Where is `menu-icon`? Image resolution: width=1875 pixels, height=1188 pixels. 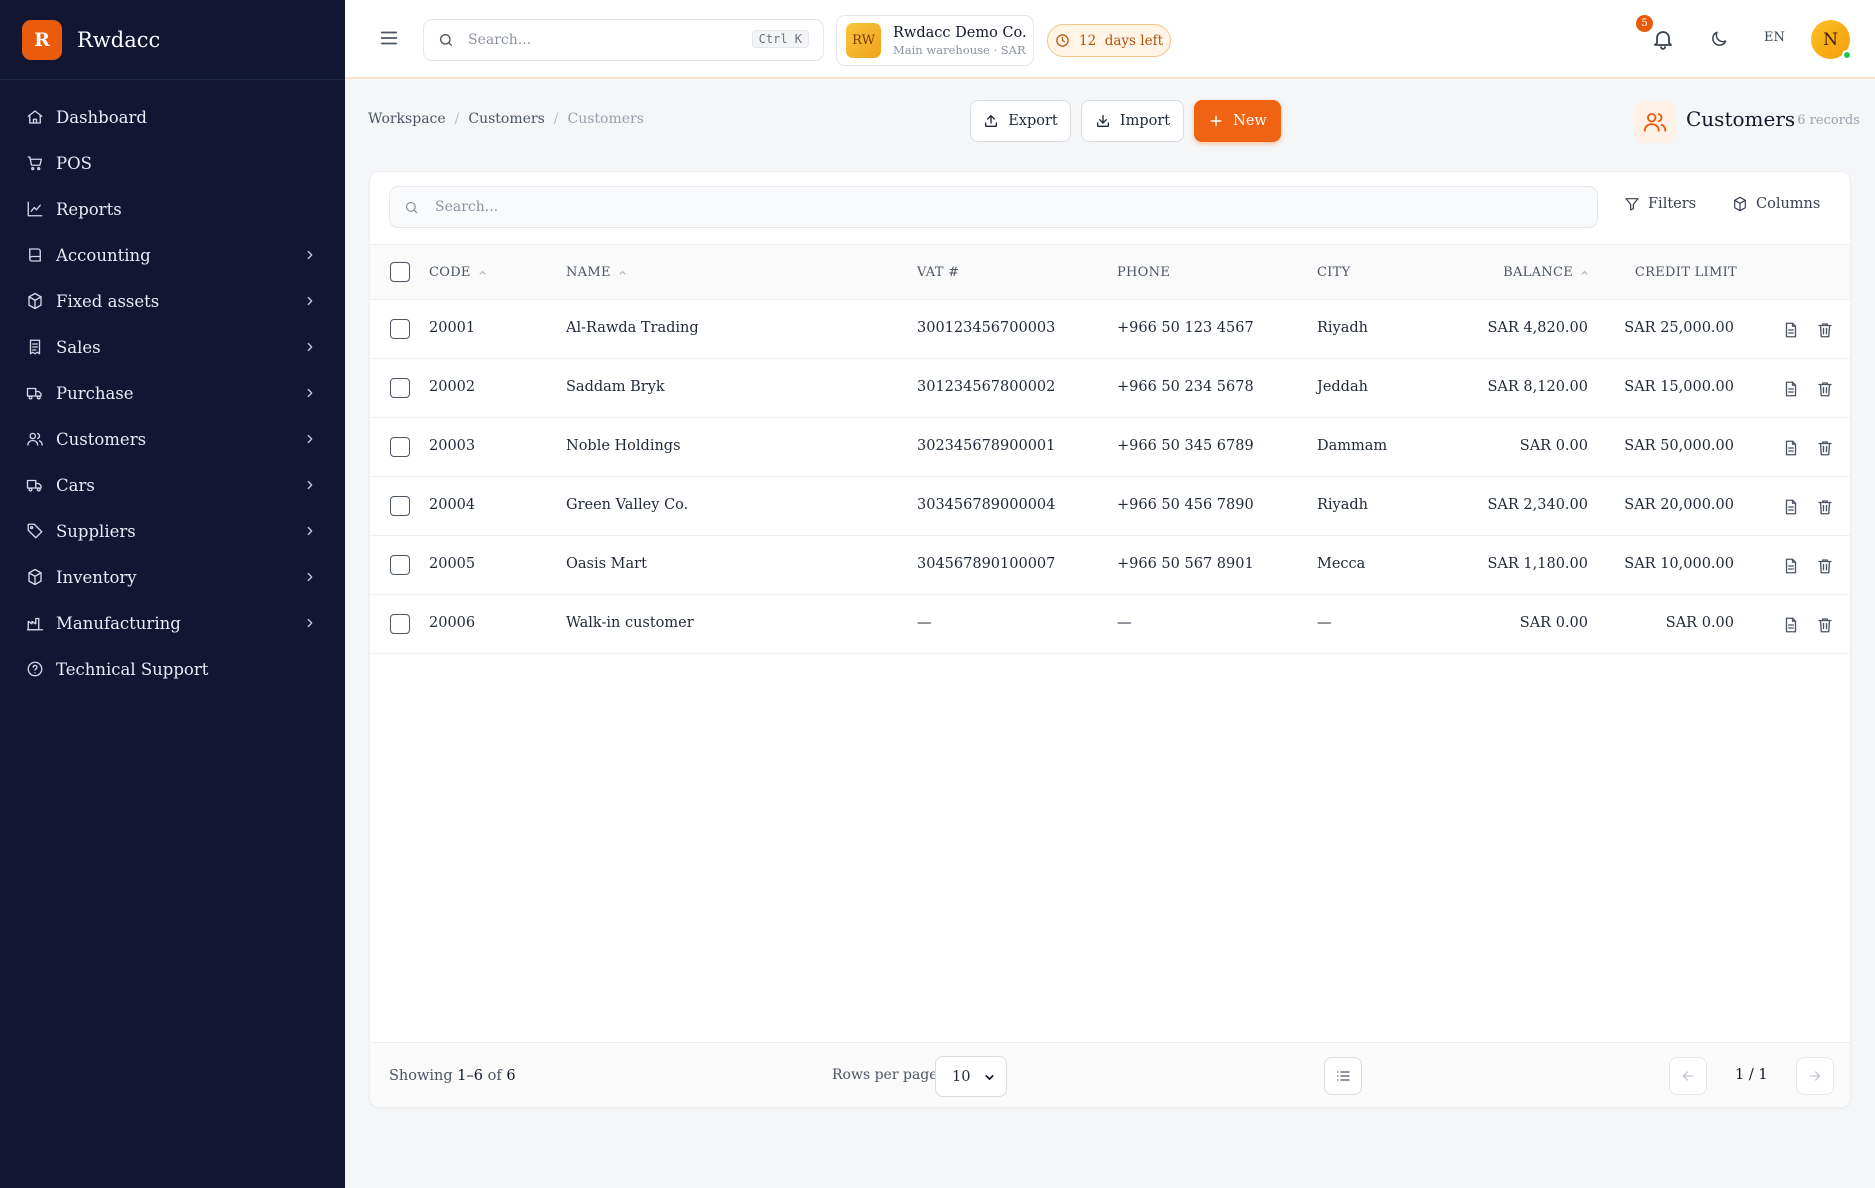
menu-icon is located at coordinates (389, 38).